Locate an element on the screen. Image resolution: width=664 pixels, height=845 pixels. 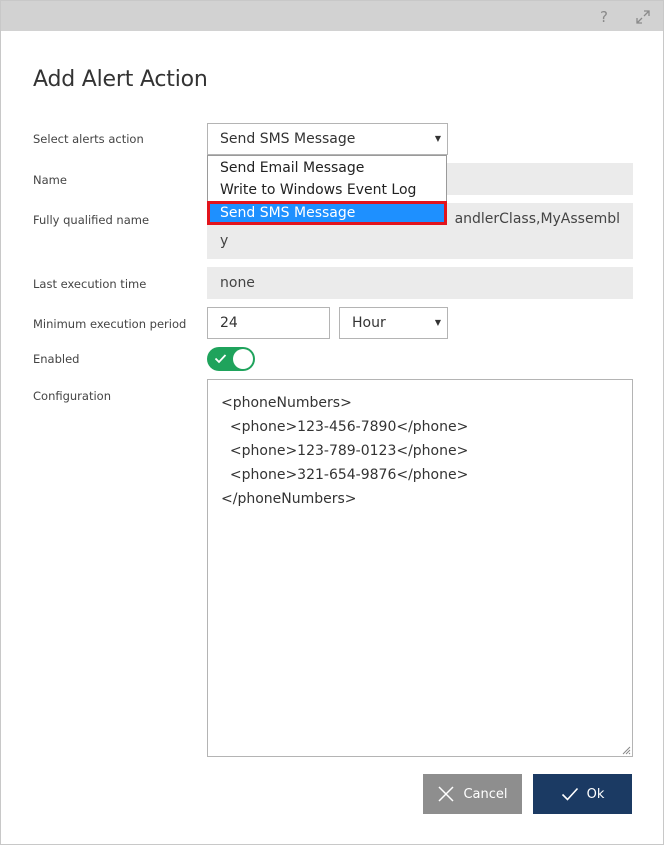
dialog-title: Add Alert Action is located at coordinates (120, 79).